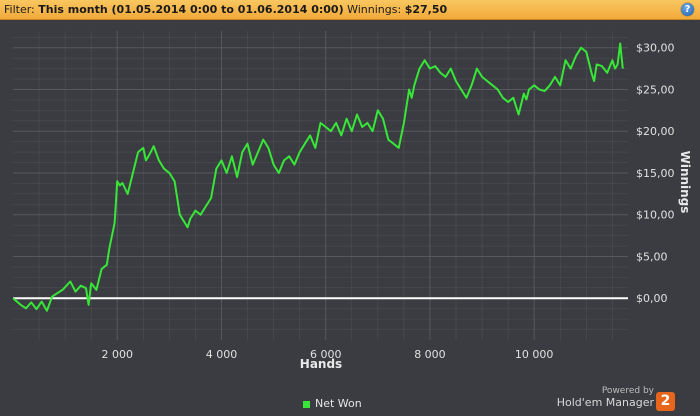 The height and width of the screenshot is (416, 700). I want to click on x-tick-label: 4 000, so click(222, 354).